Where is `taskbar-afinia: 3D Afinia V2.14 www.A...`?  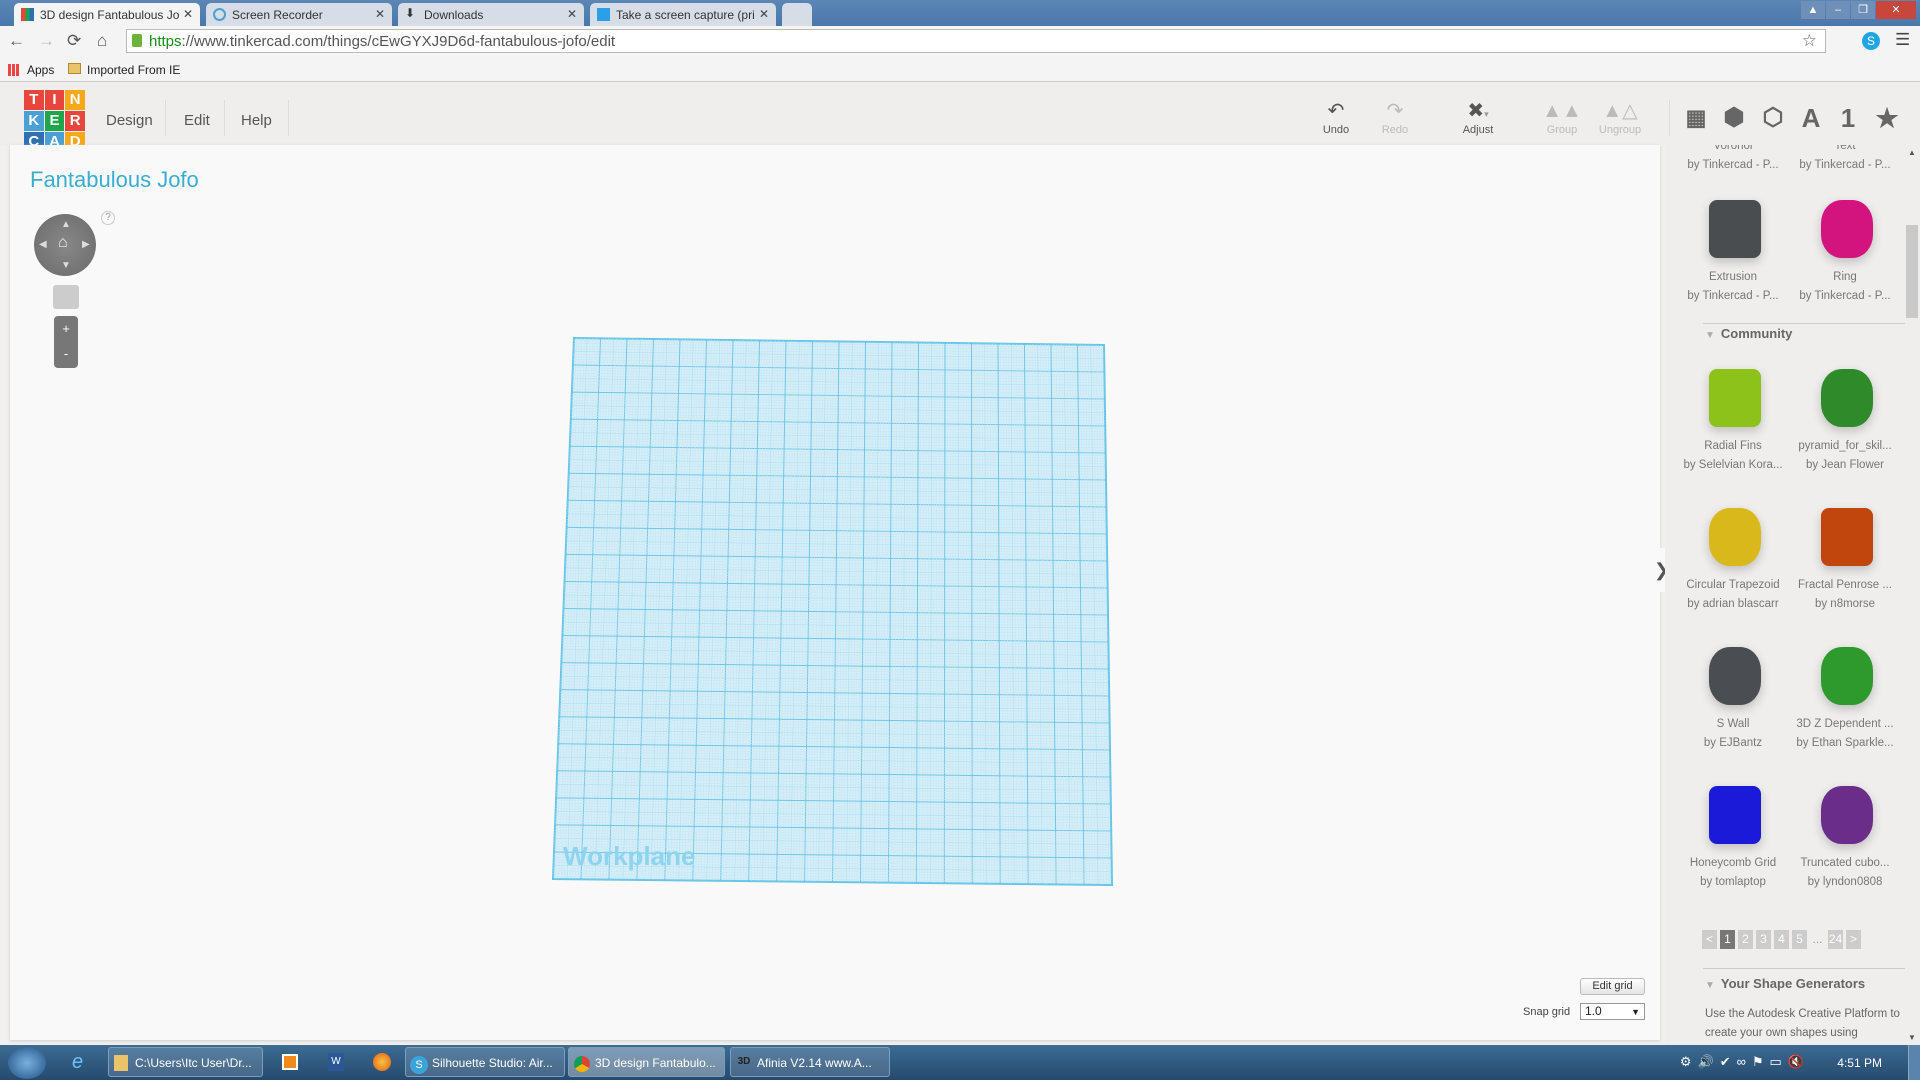
taskbar-afinia: 3D Afinia V2.14 www.A... is located at coordinates (810, 1062).